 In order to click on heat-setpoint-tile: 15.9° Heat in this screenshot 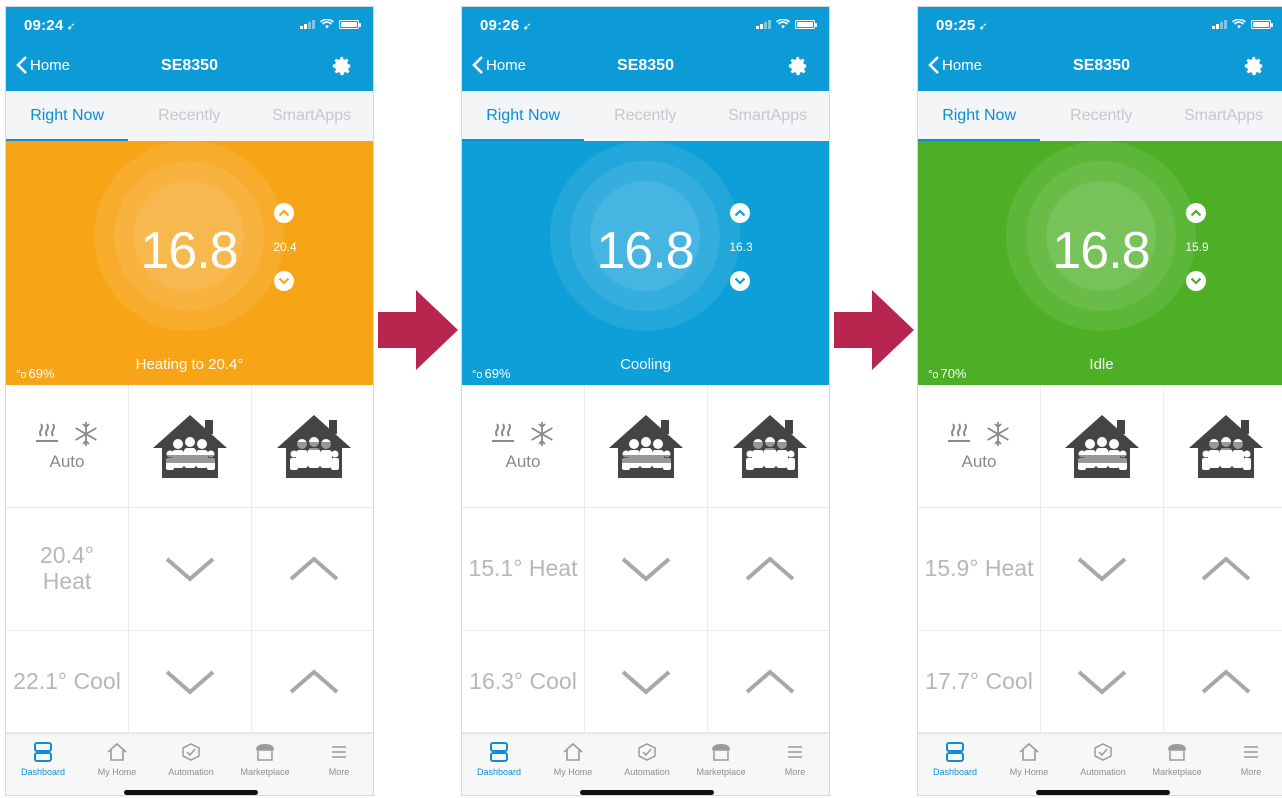, I will do `click(979, 569)`.